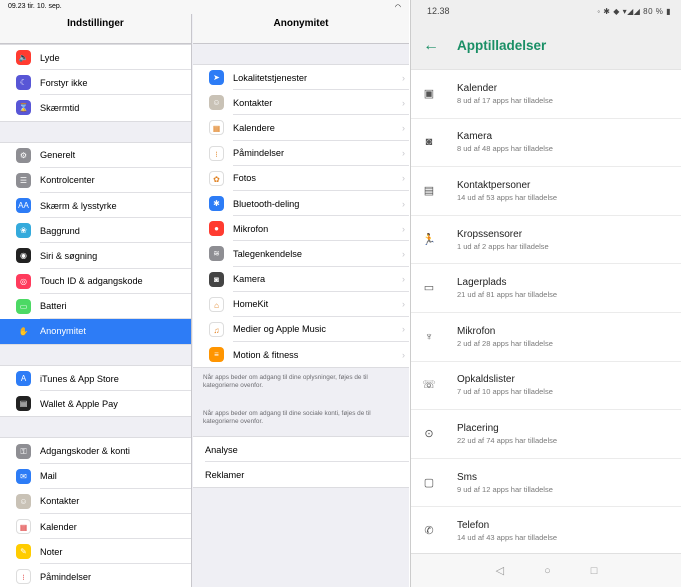  What do you see at coordinates (216, 279) in the screenshot?
I see `camera-icon: ◙` at bounding box center [216, 279].